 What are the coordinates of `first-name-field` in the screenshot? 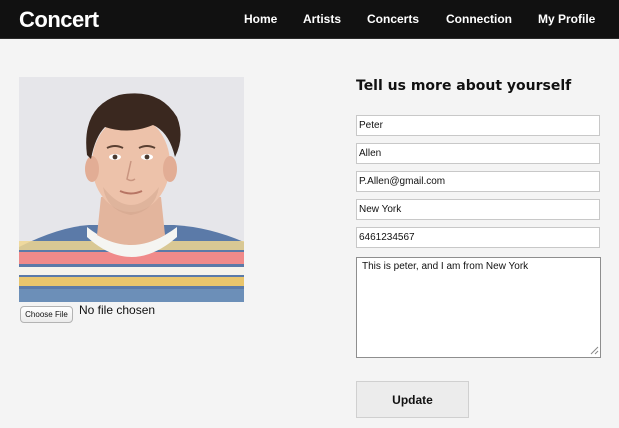 It's located at (478, 125).